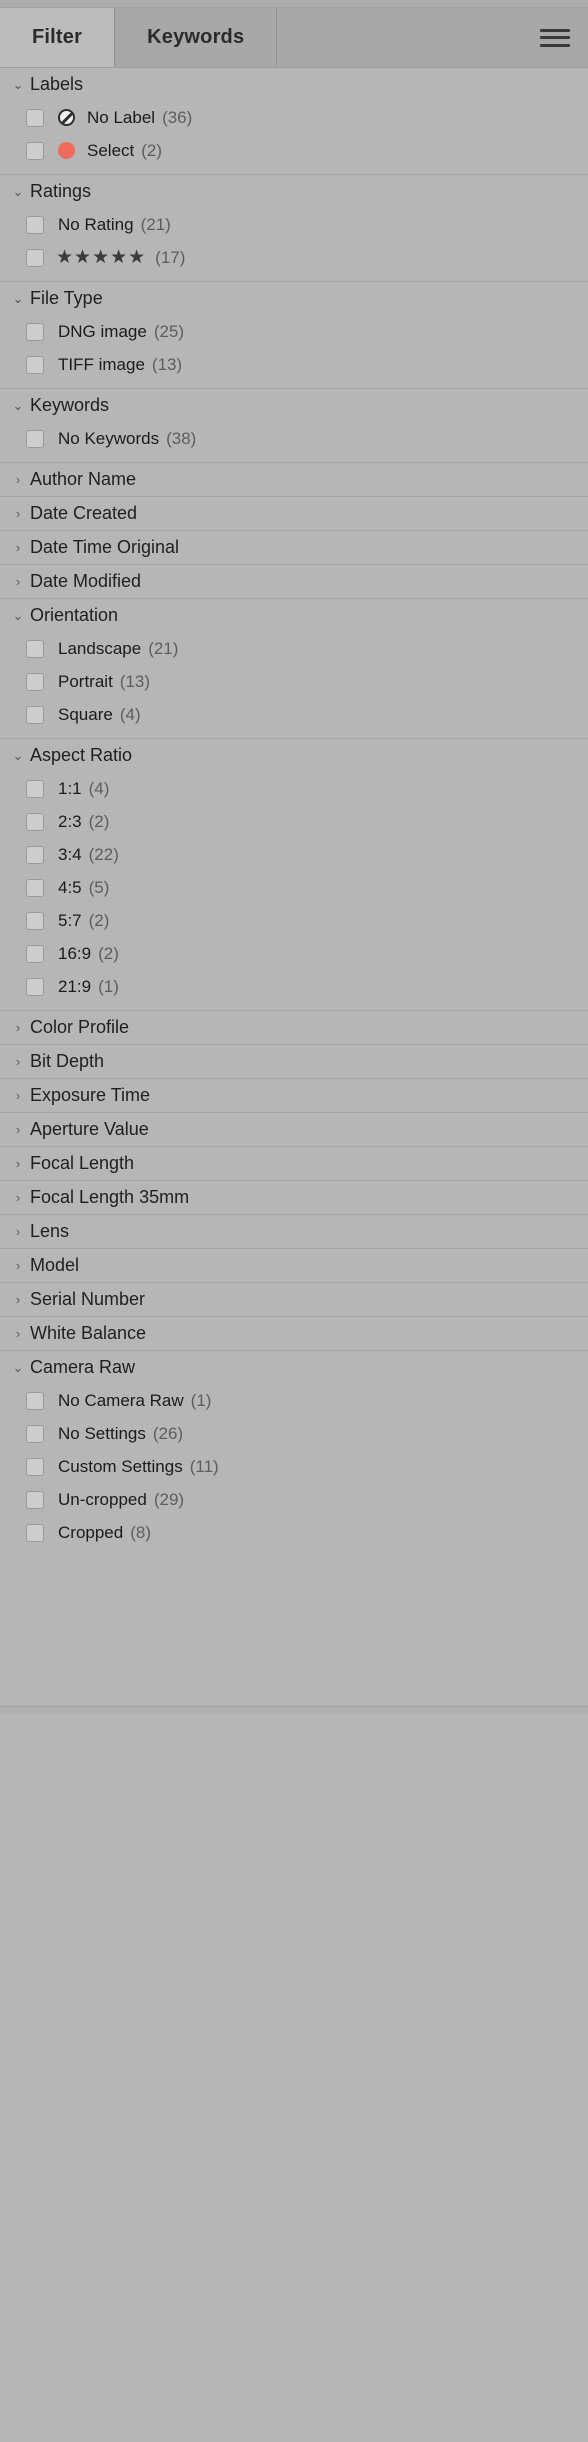 This screenshot has width=588, height=2442. Describe the element at coordinates (294, 714) in the screenshot. I see `filter-row: Square (4)` at that location.